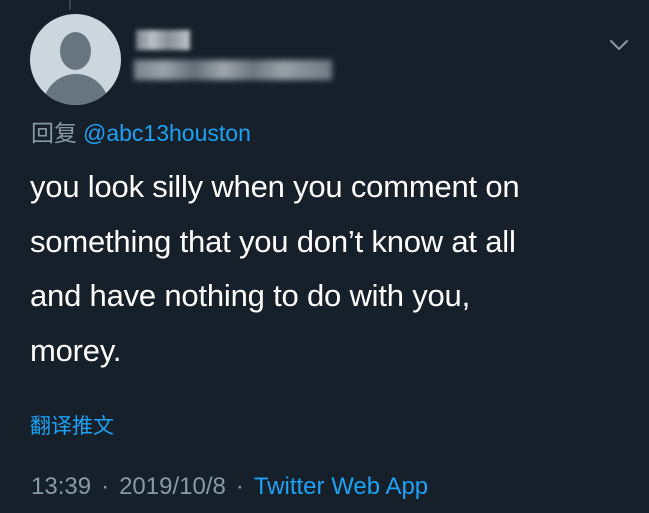 The width and height of the screenshot is (649, 513). I want to click on replying-to-label: 回复, so click(54, 133).